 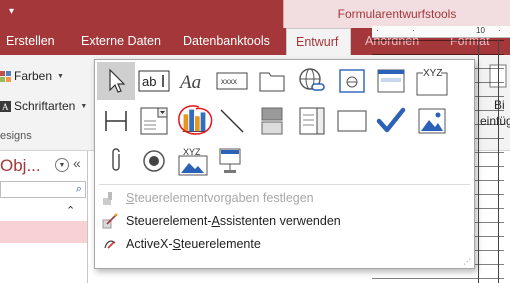 I want to click on page-break-icon, so click(x=116, y=121).